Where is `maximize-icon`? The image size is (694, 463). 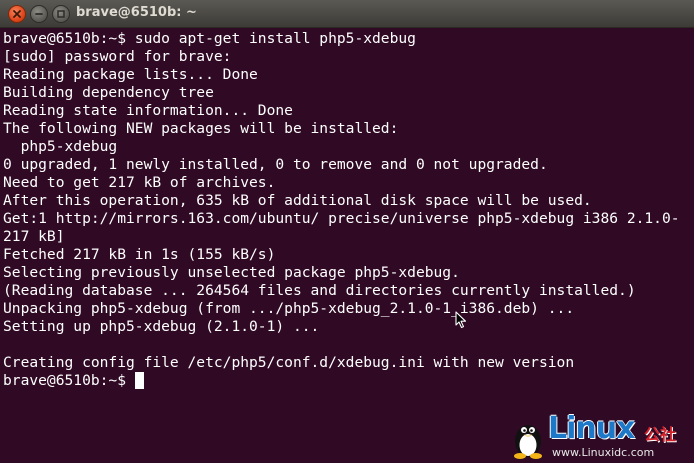
maximize-icon is located at coordinates (61, 14).